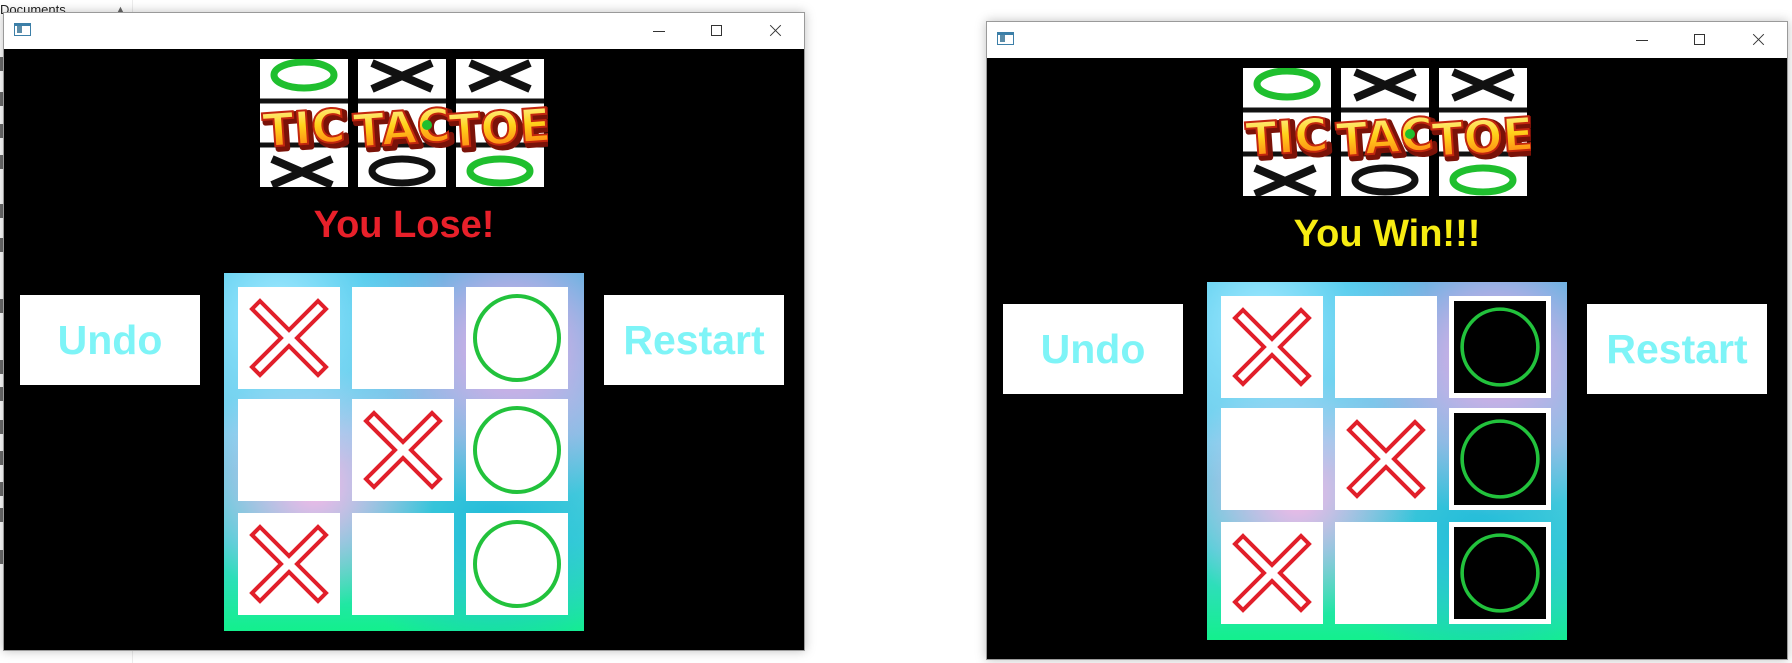 The image size is (1792, 663). I want to click on game-status-text: You Win!!!, so click(1387, 234).